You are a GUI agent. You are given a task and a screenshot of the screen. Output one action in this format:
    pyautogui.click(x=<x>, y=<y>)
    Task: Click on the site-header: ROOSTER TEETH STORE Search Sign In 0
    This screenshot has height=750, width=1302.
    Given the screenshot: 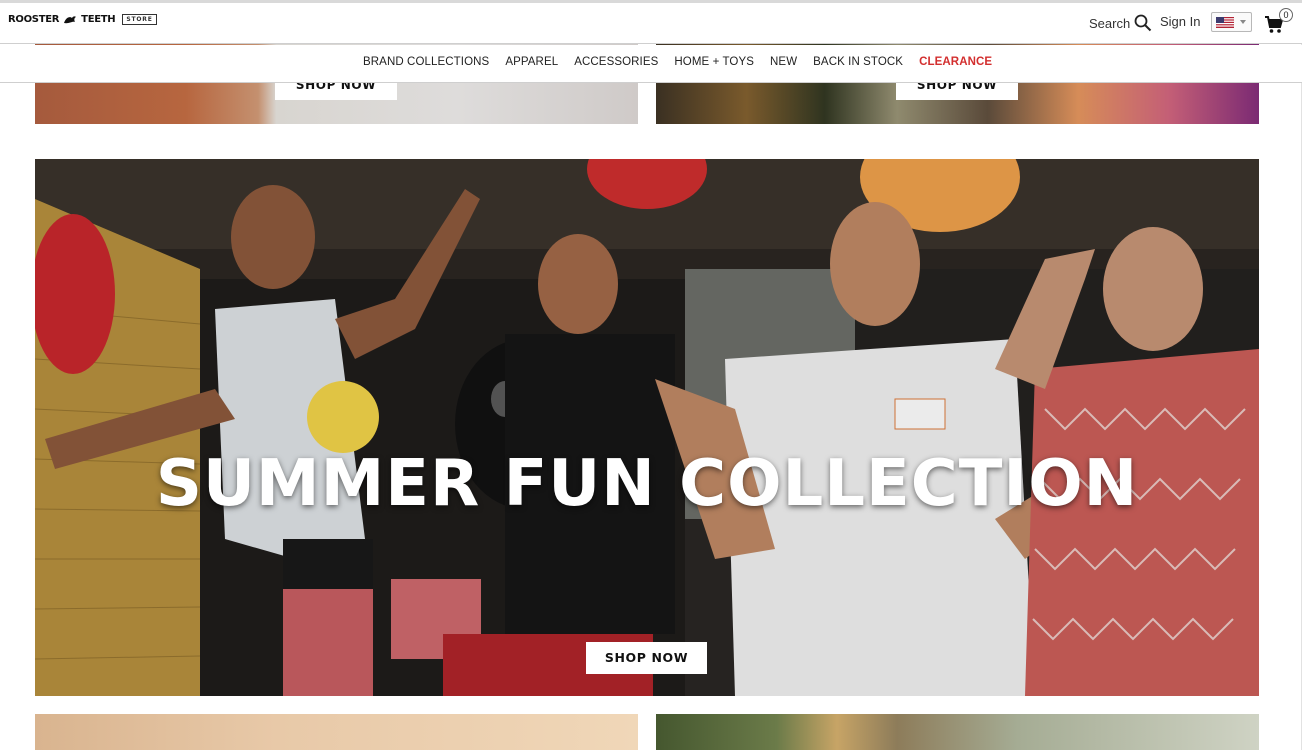 What is the action you would take?
    pyautogui.click(x=651, y=23)
    